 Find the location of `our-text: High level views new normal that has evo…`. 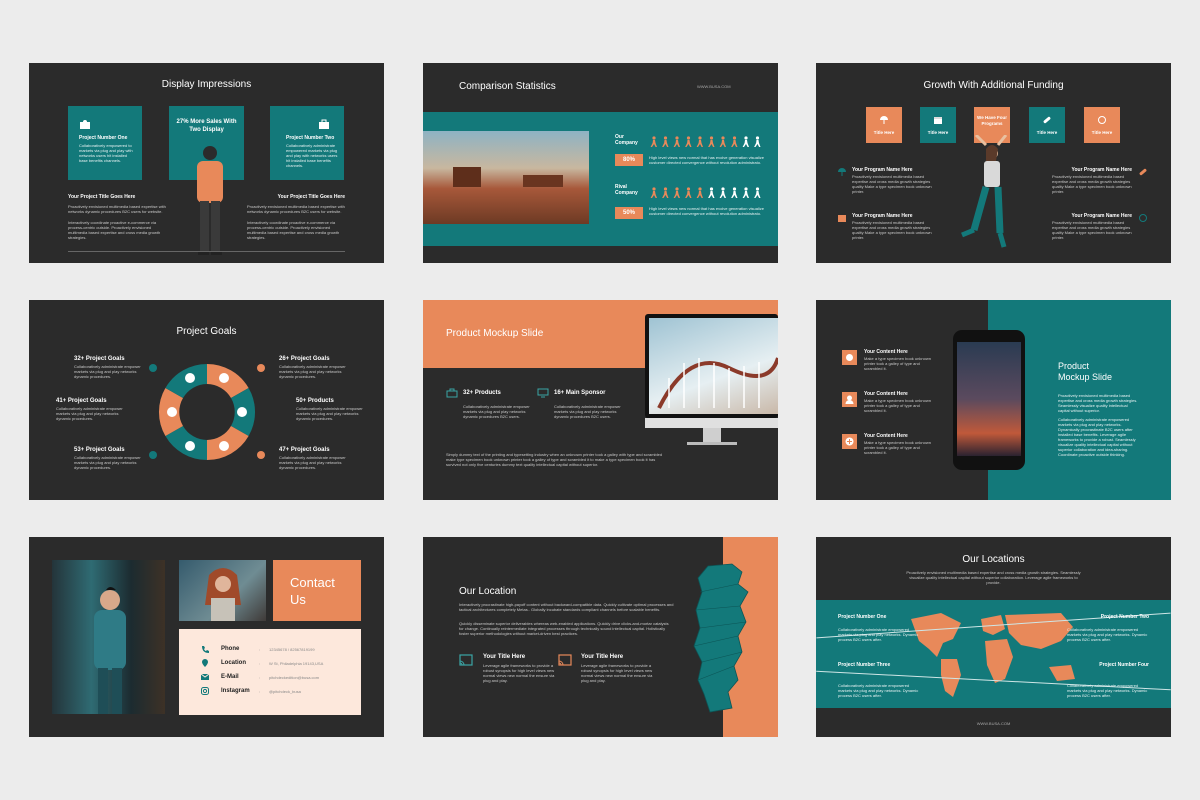

our-text: High level views new normal that has evo… is located at coordinates (706, 160).